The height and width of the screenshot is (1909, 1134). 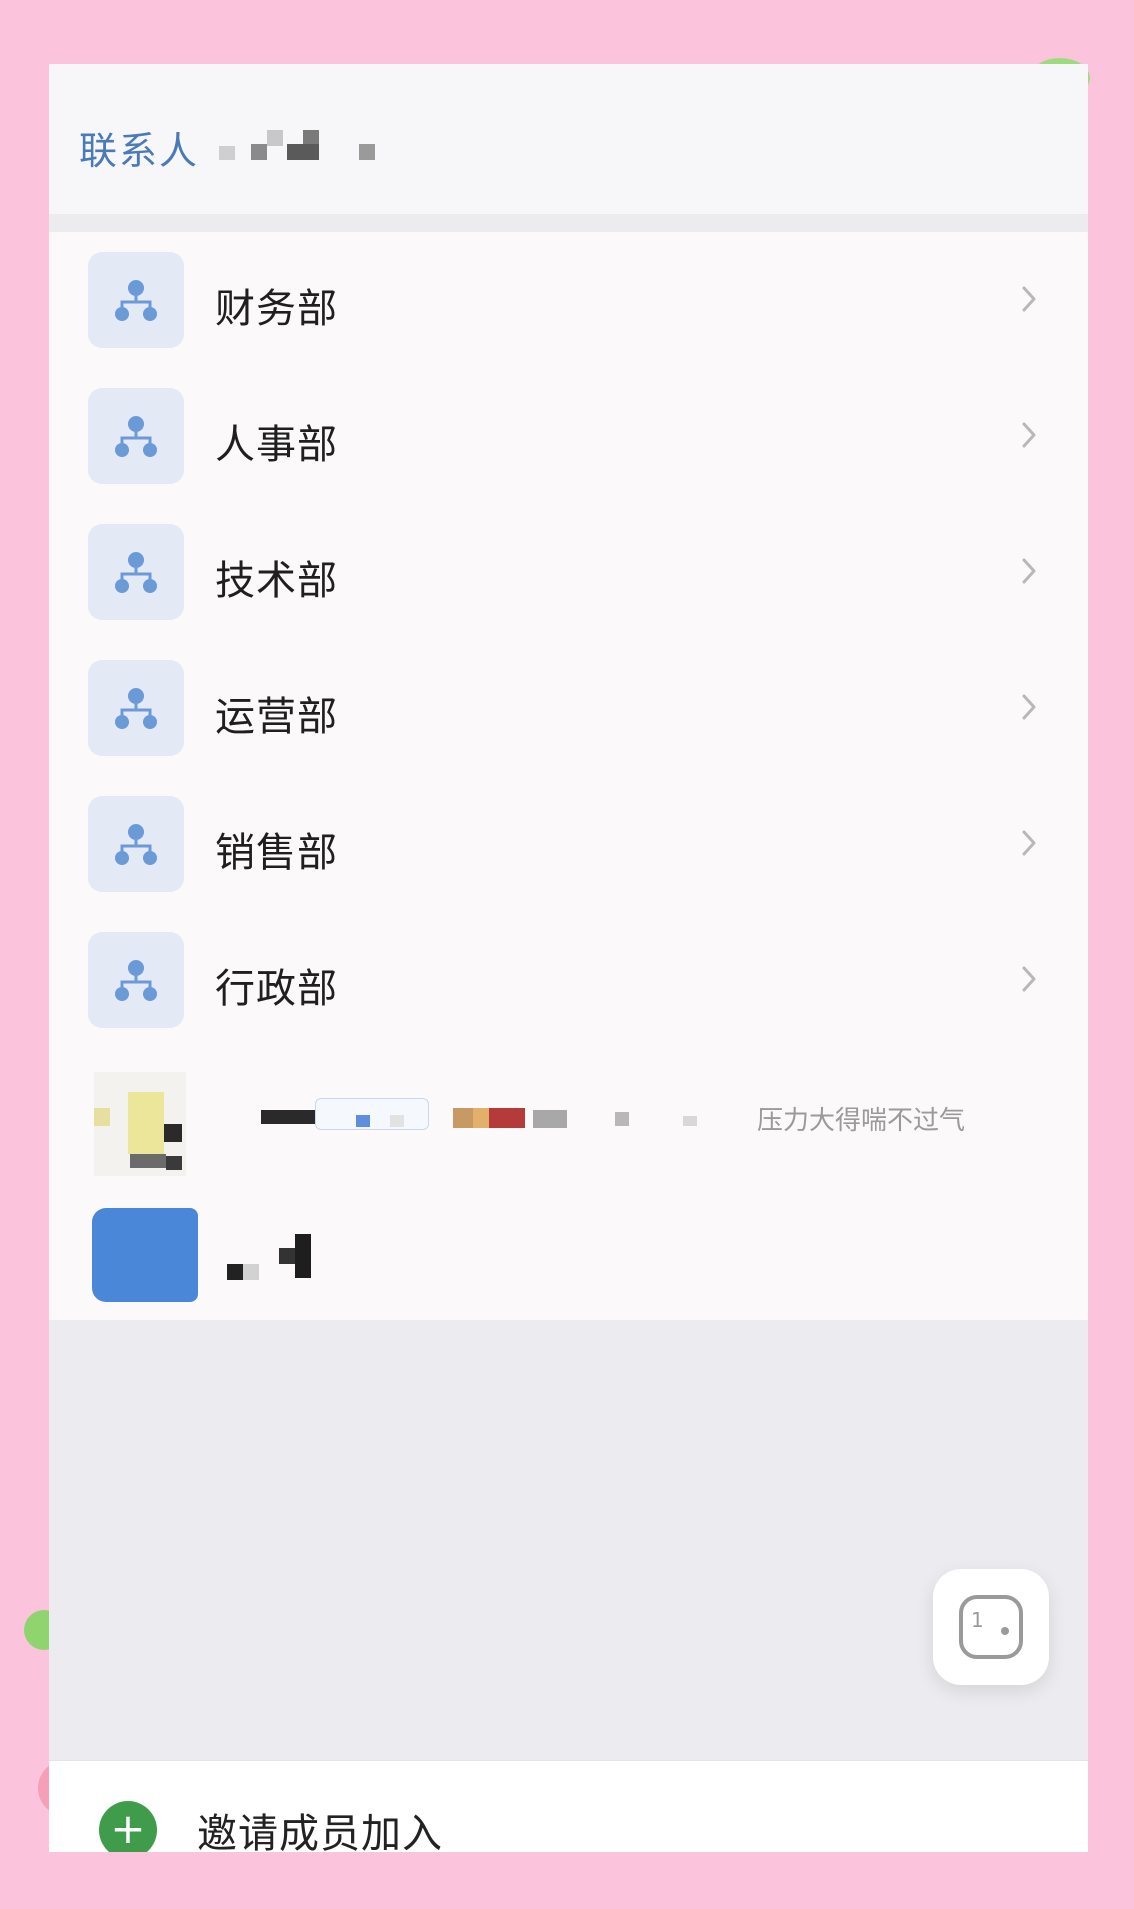 What do you see at coordinates (568, 980) in the screenshot?
I see `department-row: 行政部` at bounding box center [568, 980].